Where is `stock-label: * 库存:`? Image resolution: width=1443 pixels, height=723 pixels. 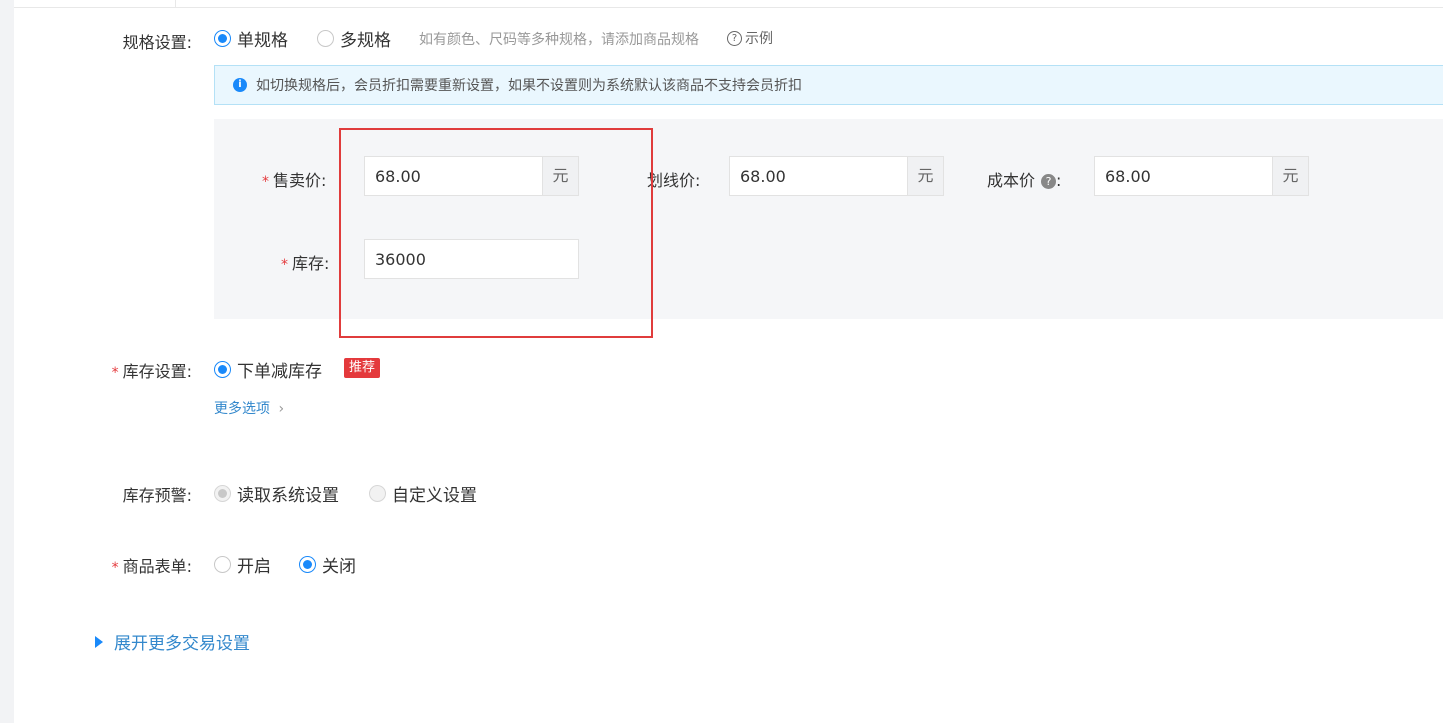 stock-label: * 库存: is located at coordinates (316, 262).